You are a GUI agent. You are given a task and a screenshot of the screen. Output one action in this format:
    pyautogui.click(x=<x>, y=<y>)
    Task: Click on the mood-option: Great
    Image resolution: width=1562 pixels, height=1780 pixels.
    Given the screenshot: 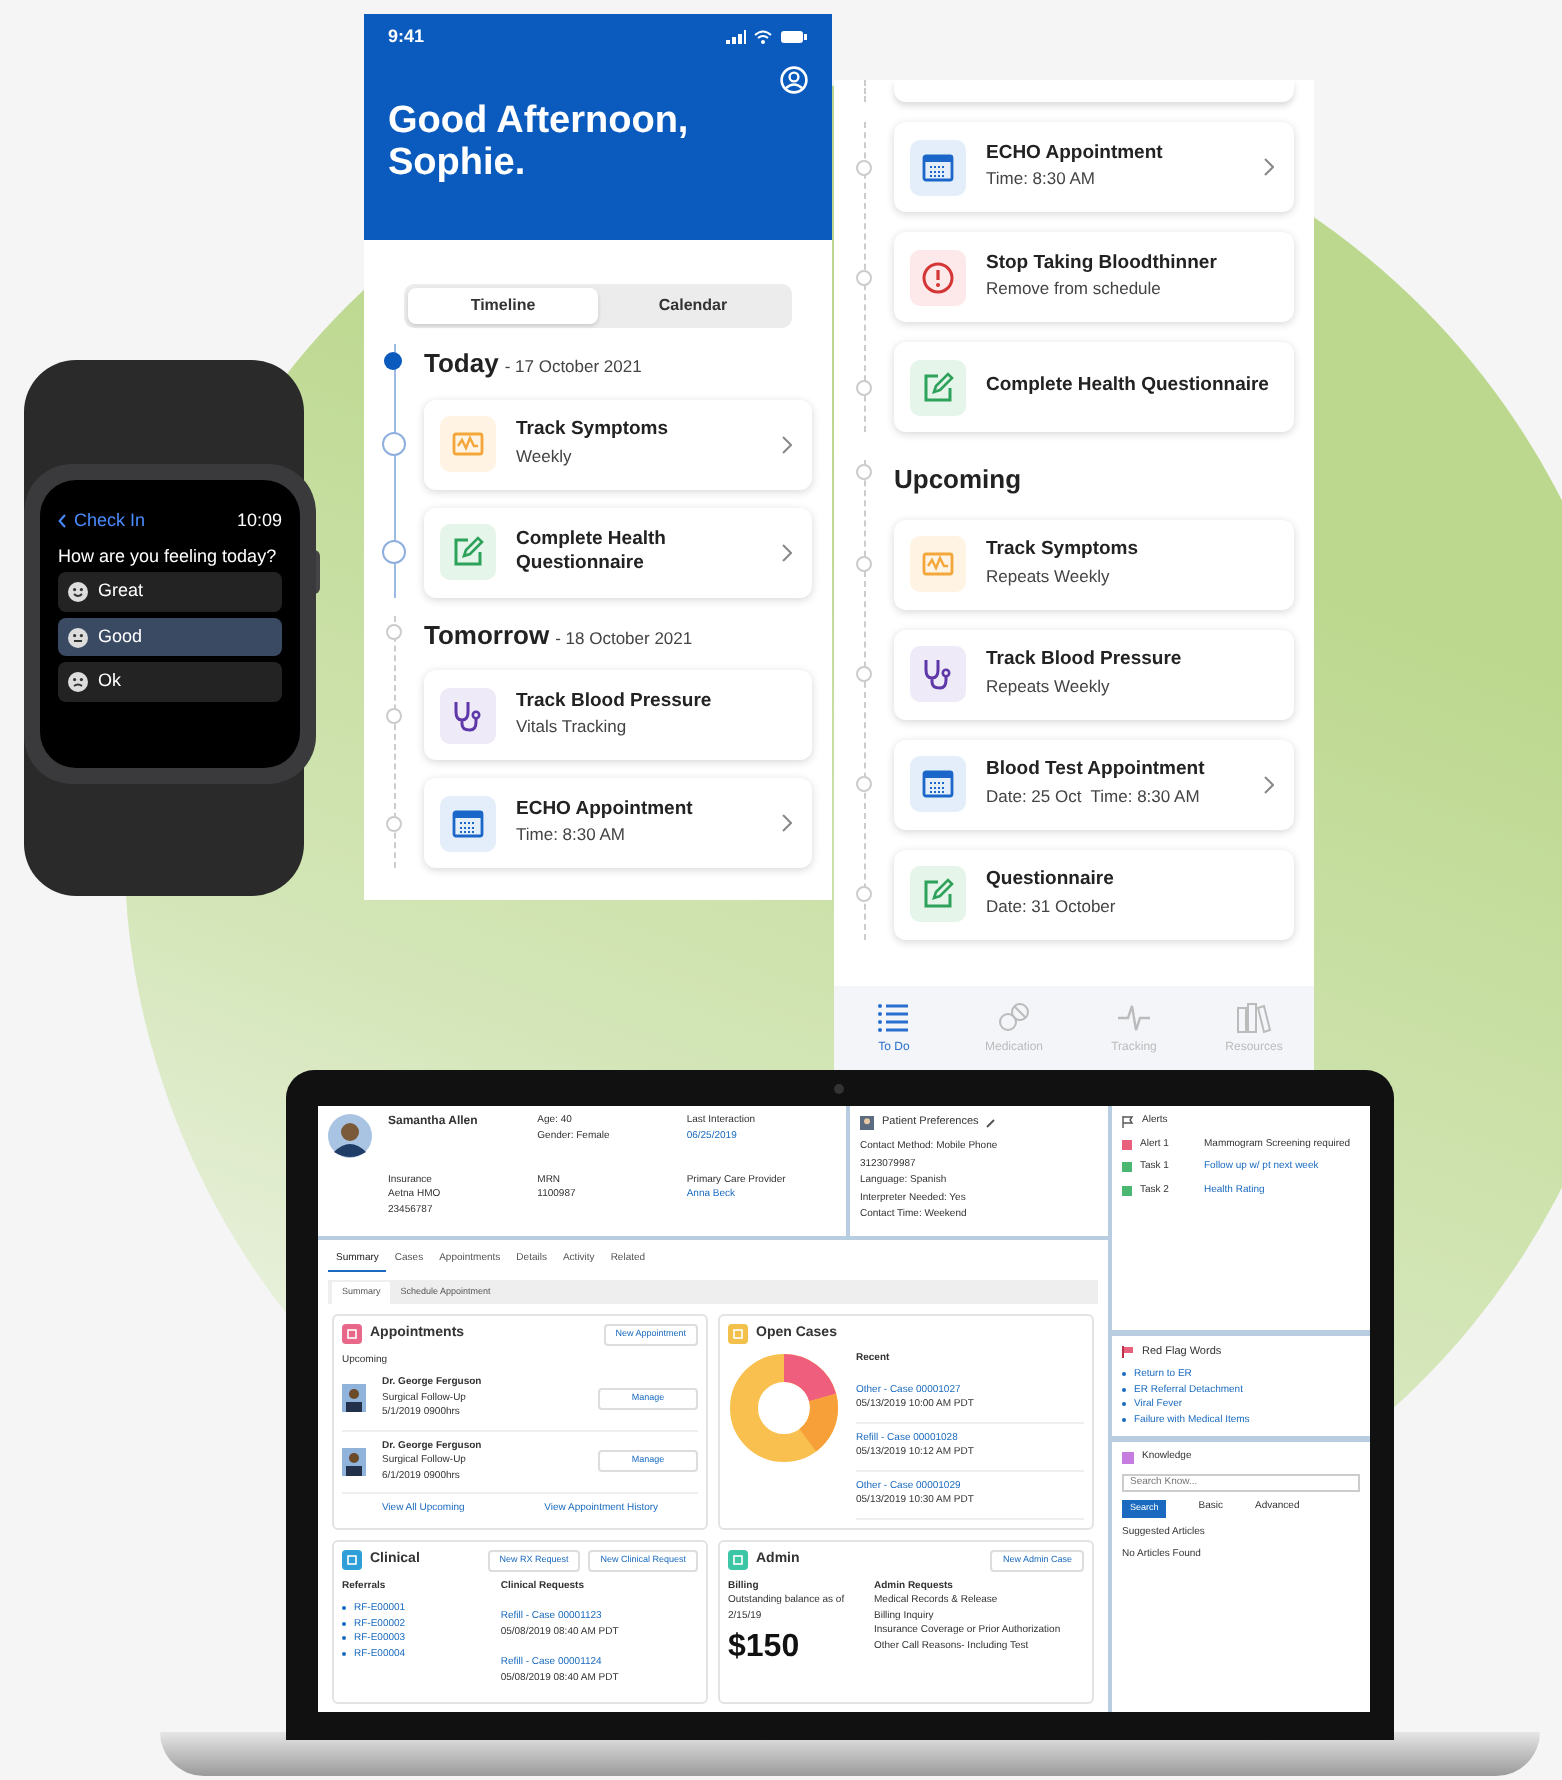 What is the action you would take?
    pyautogui.click(x=170, y=592)
    